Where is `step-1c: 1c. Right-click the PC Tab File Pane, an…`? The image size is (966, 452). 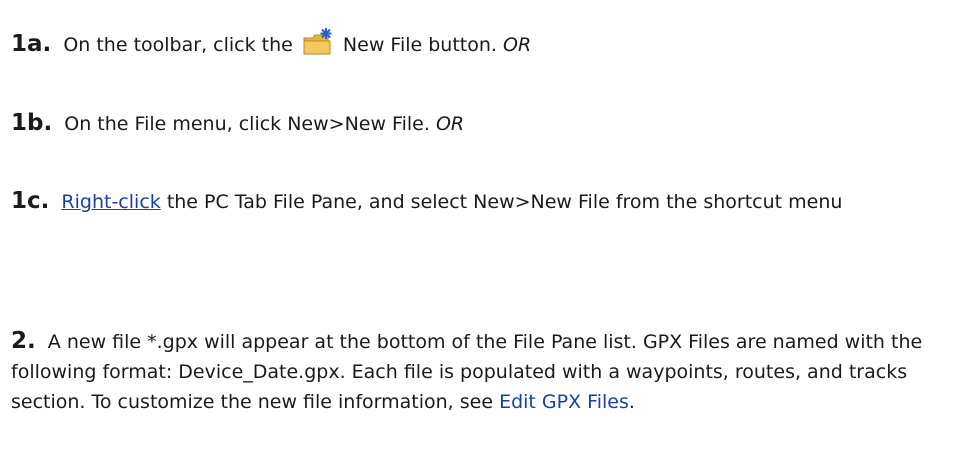 step-1c: 1c. Right-click the PC Tab File Pane, an… is located at coordinates (483, 201).